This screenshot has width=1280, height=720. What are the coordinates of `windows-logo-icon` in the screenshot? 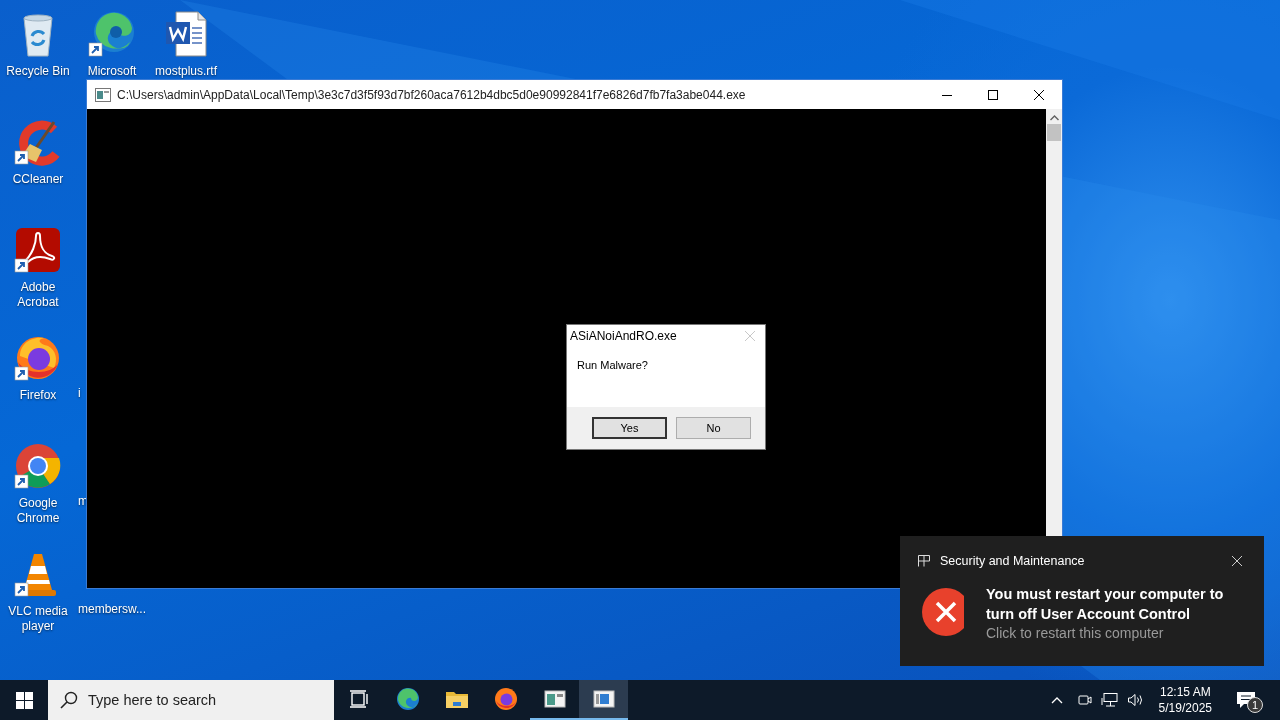 It's located at (24, 700).